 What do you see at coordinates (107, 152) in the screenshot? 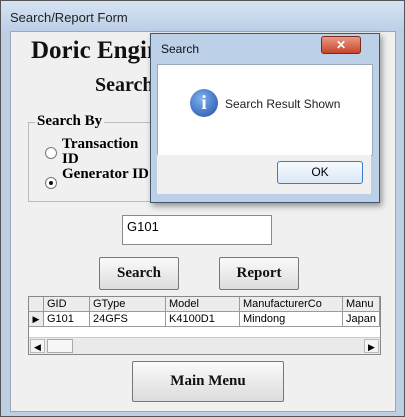
I see `radio-transaction-id-label: Transaction ID` at bounding box center [107, 152].